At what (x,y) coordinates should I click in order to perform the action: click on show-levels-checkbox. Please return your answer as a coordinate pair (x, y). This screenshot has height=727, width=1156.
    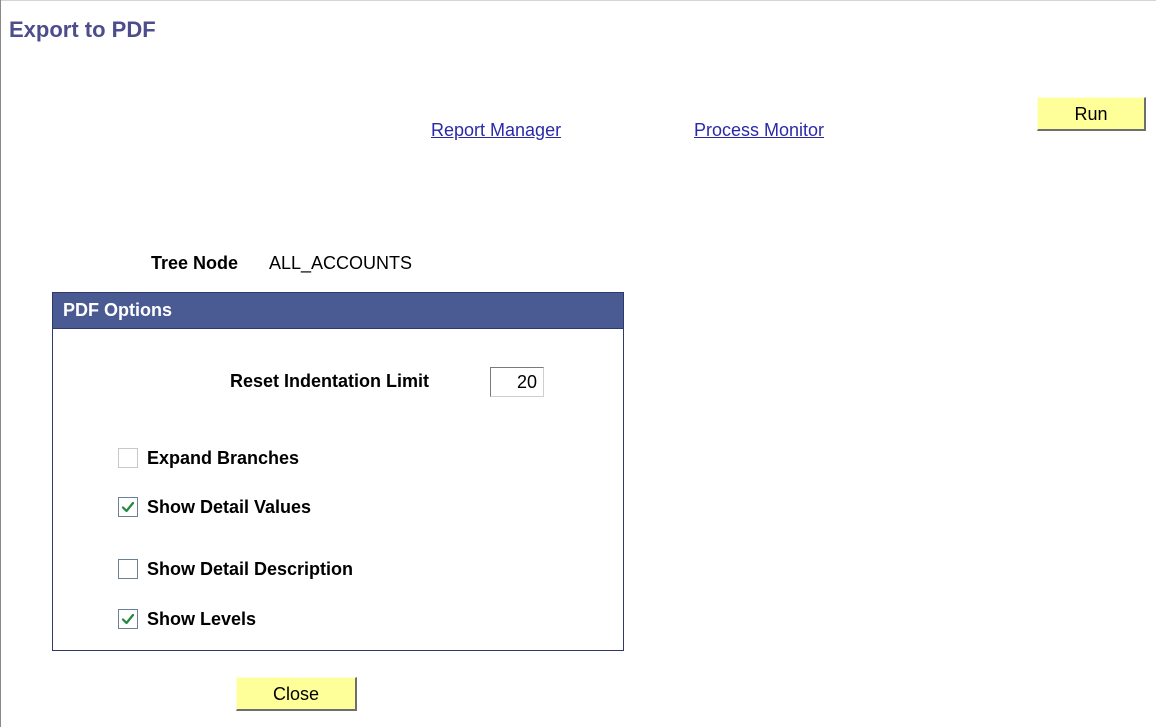
    Looking at the image, I should click on (128, 619).